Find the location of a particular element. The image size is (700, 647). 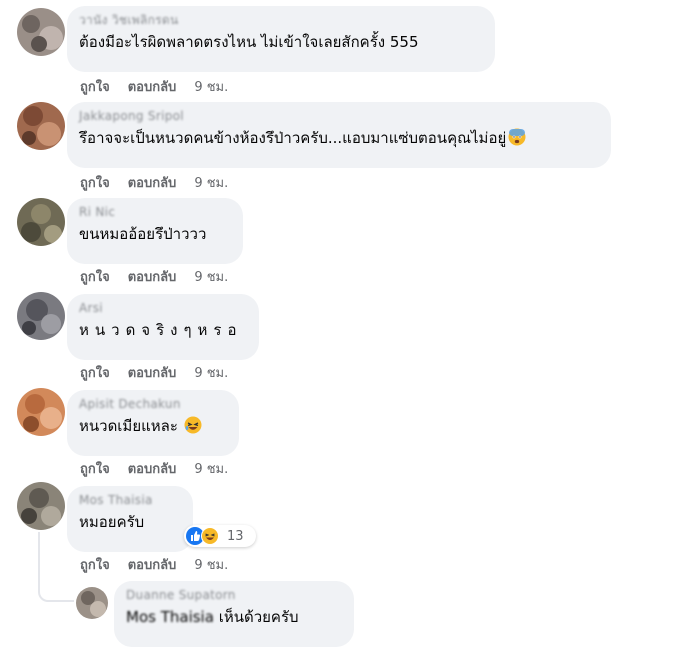

reply-thread-line is located at coordinates (56, 567).